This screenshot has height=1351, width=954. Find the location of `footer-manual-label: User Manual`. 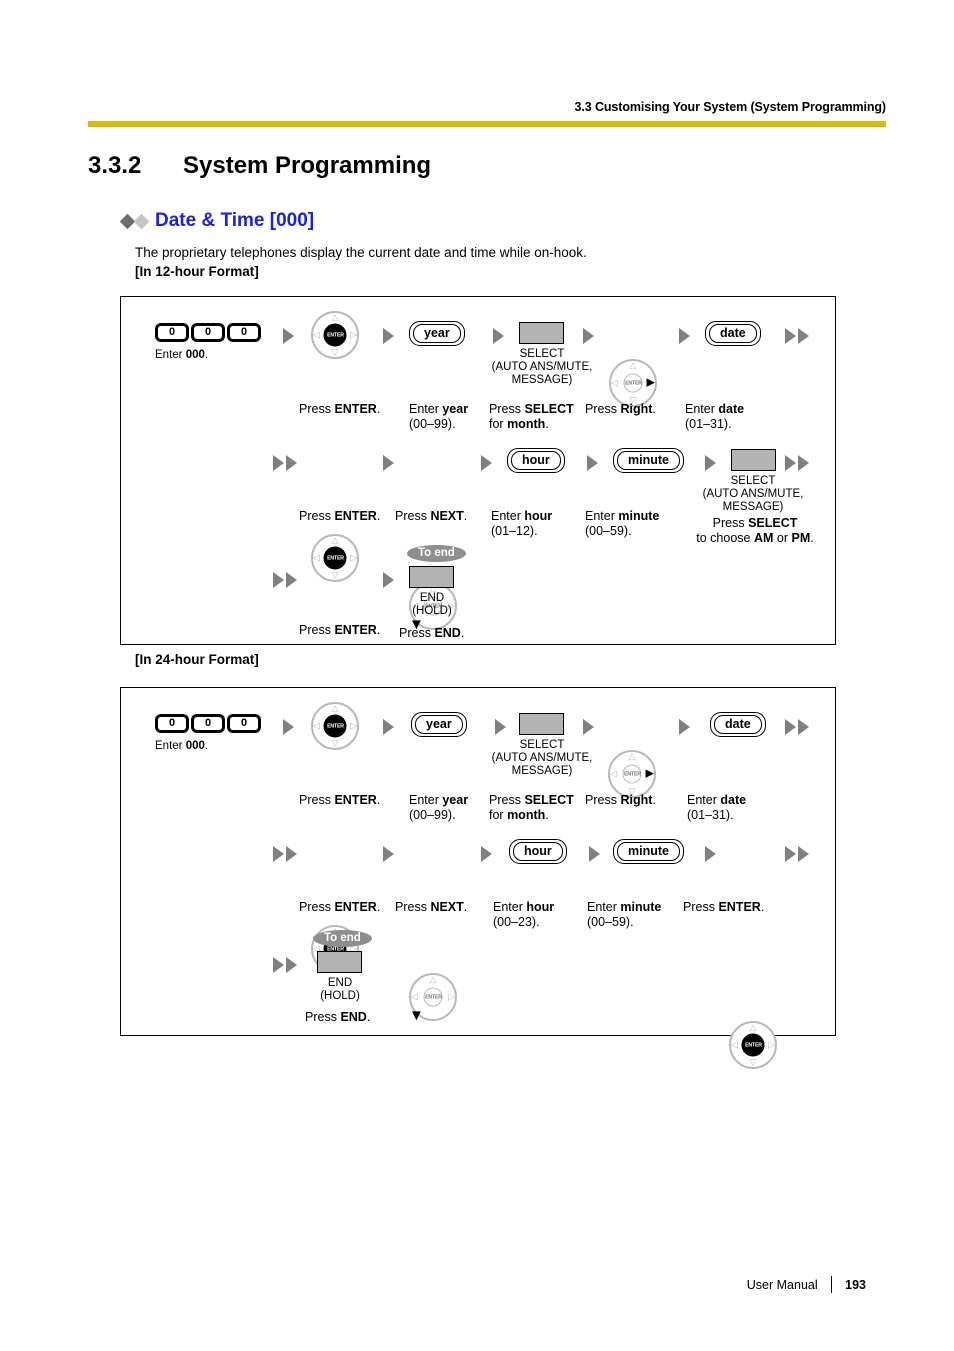

footer-manual-label: User Manual is located at coordinates (782, 1284).